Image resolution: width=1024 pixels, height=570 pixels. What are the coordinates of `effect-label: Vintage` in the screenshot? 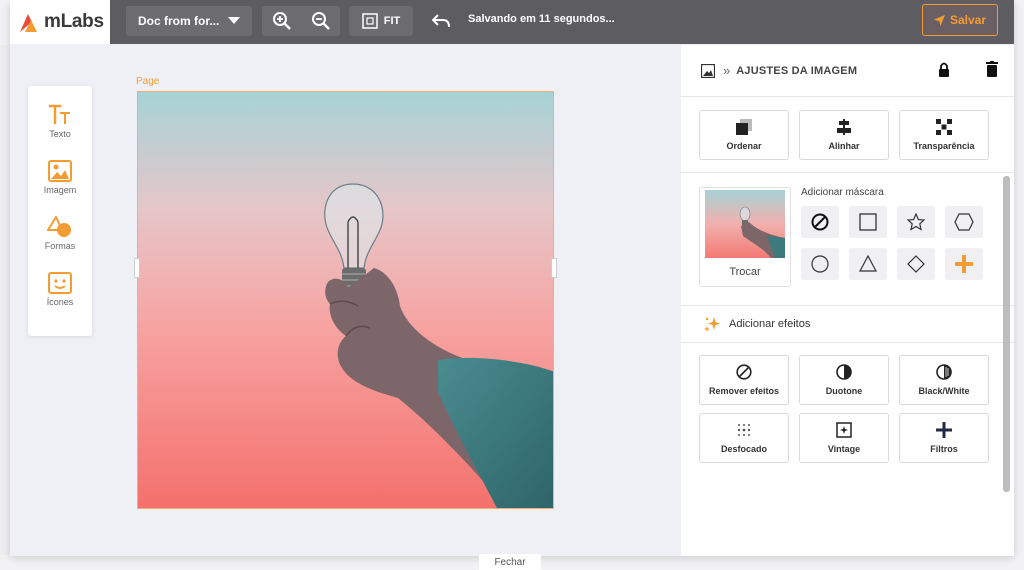 It's located at (844, 449).